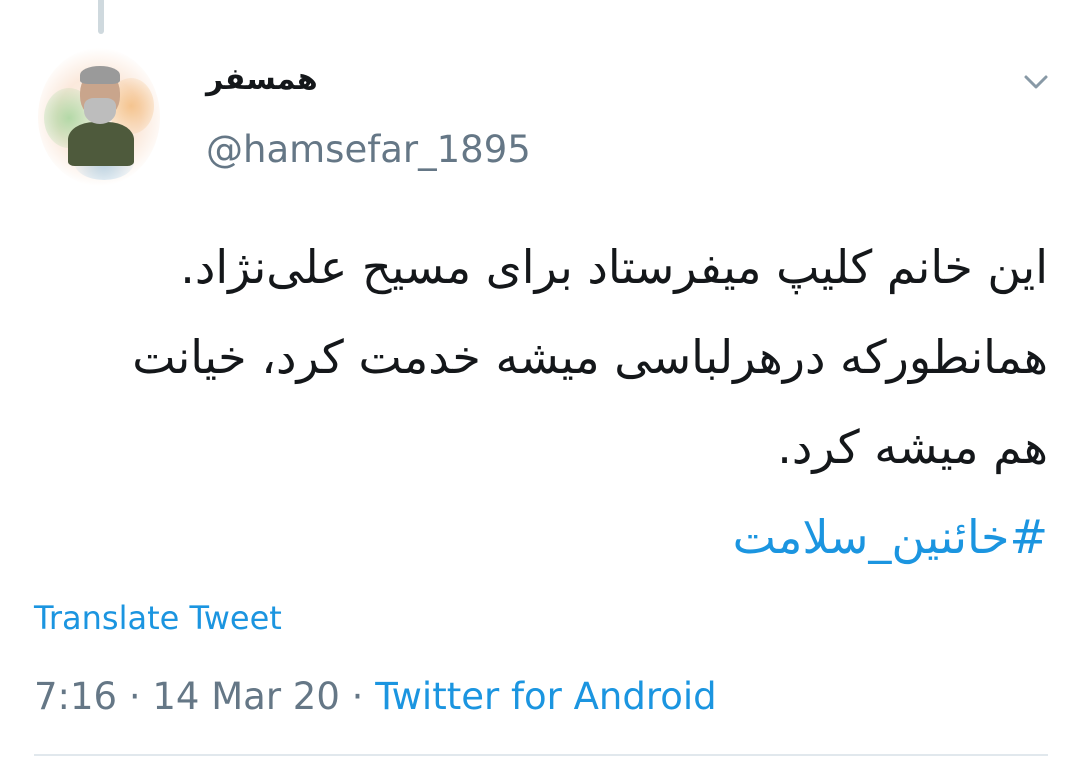 Image resolution: width=1080 pixels, height=764 pixels. I want to click on tweet-date: 14 Mar 20, so click(246, 696).